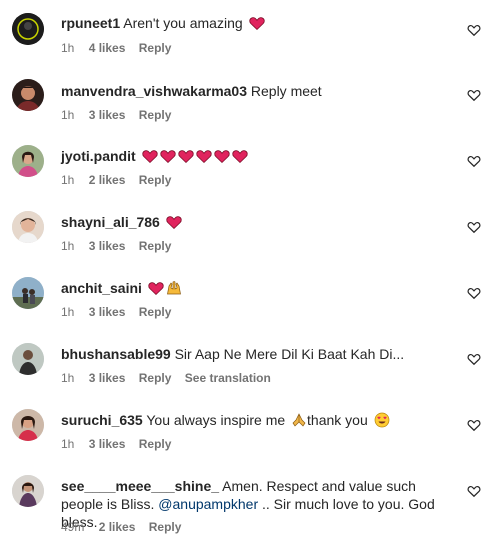 This screenshot has height=550, width=493. What do you see at coordinates (208, 504) in the screenshot?
I see `mention-link: @anupampkher` at bounding box center [208, 504].